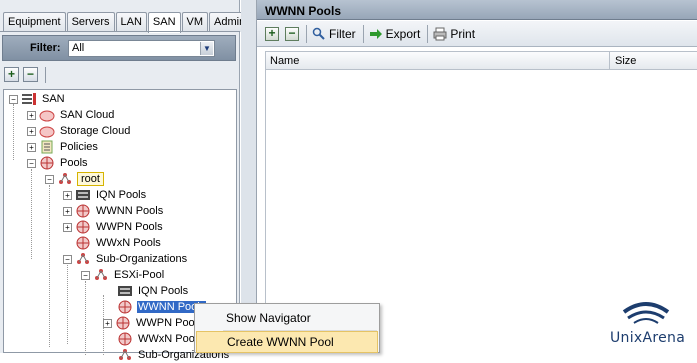  I want to click on tree-item-sub-organizations: − Sub-Organizations, so click(125, 259).